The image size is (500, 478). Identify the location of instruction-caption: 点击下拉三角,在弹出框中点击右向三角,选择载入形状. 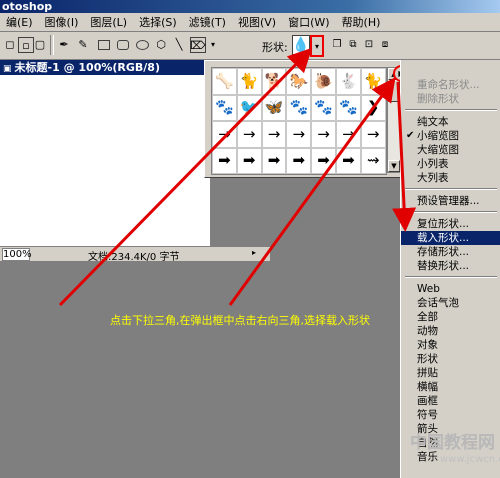
(240, 320).